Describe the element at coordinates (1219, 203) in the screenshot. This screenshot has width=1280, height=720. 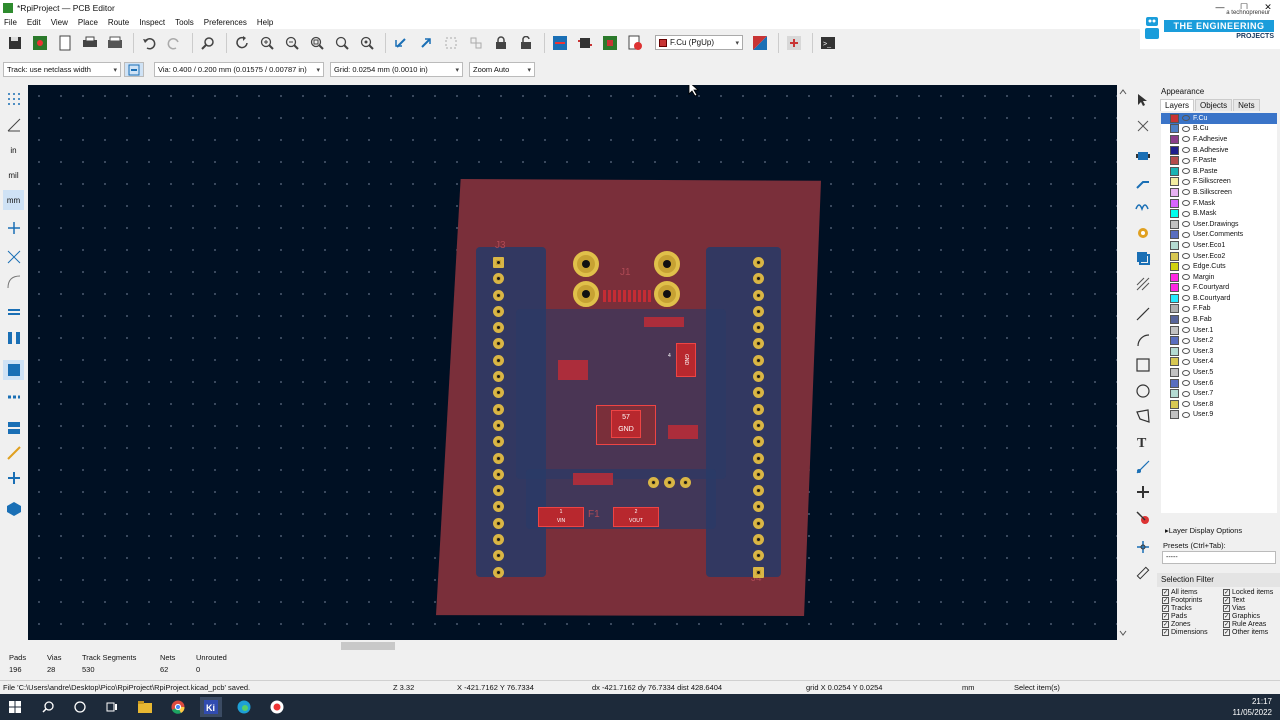
I see `layer-row: F.Mask` at that location.